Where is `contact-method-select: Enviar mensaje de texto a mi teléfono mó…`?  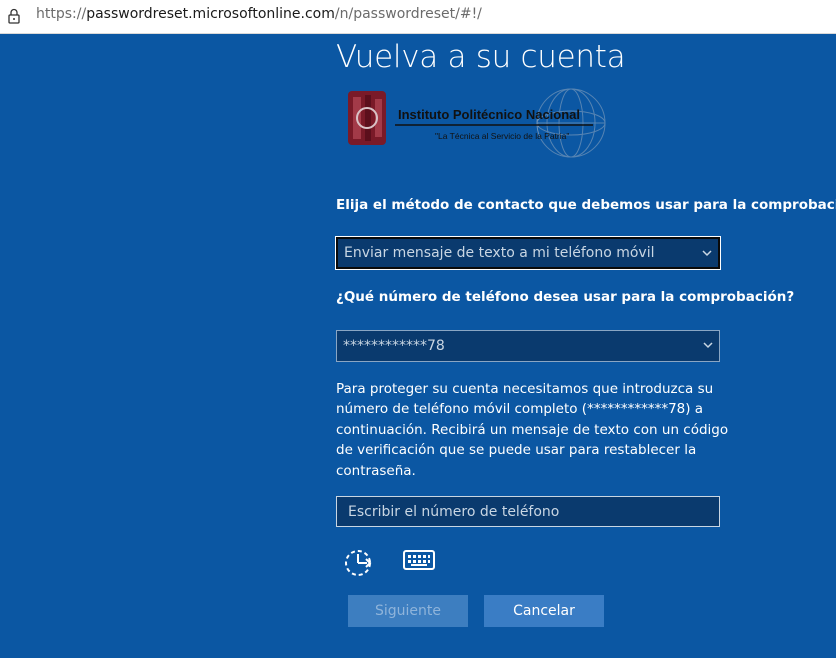 contact-method-select: Enviar mensaje de texto a mi teléfono mó… is located at coordinates (528, 253).